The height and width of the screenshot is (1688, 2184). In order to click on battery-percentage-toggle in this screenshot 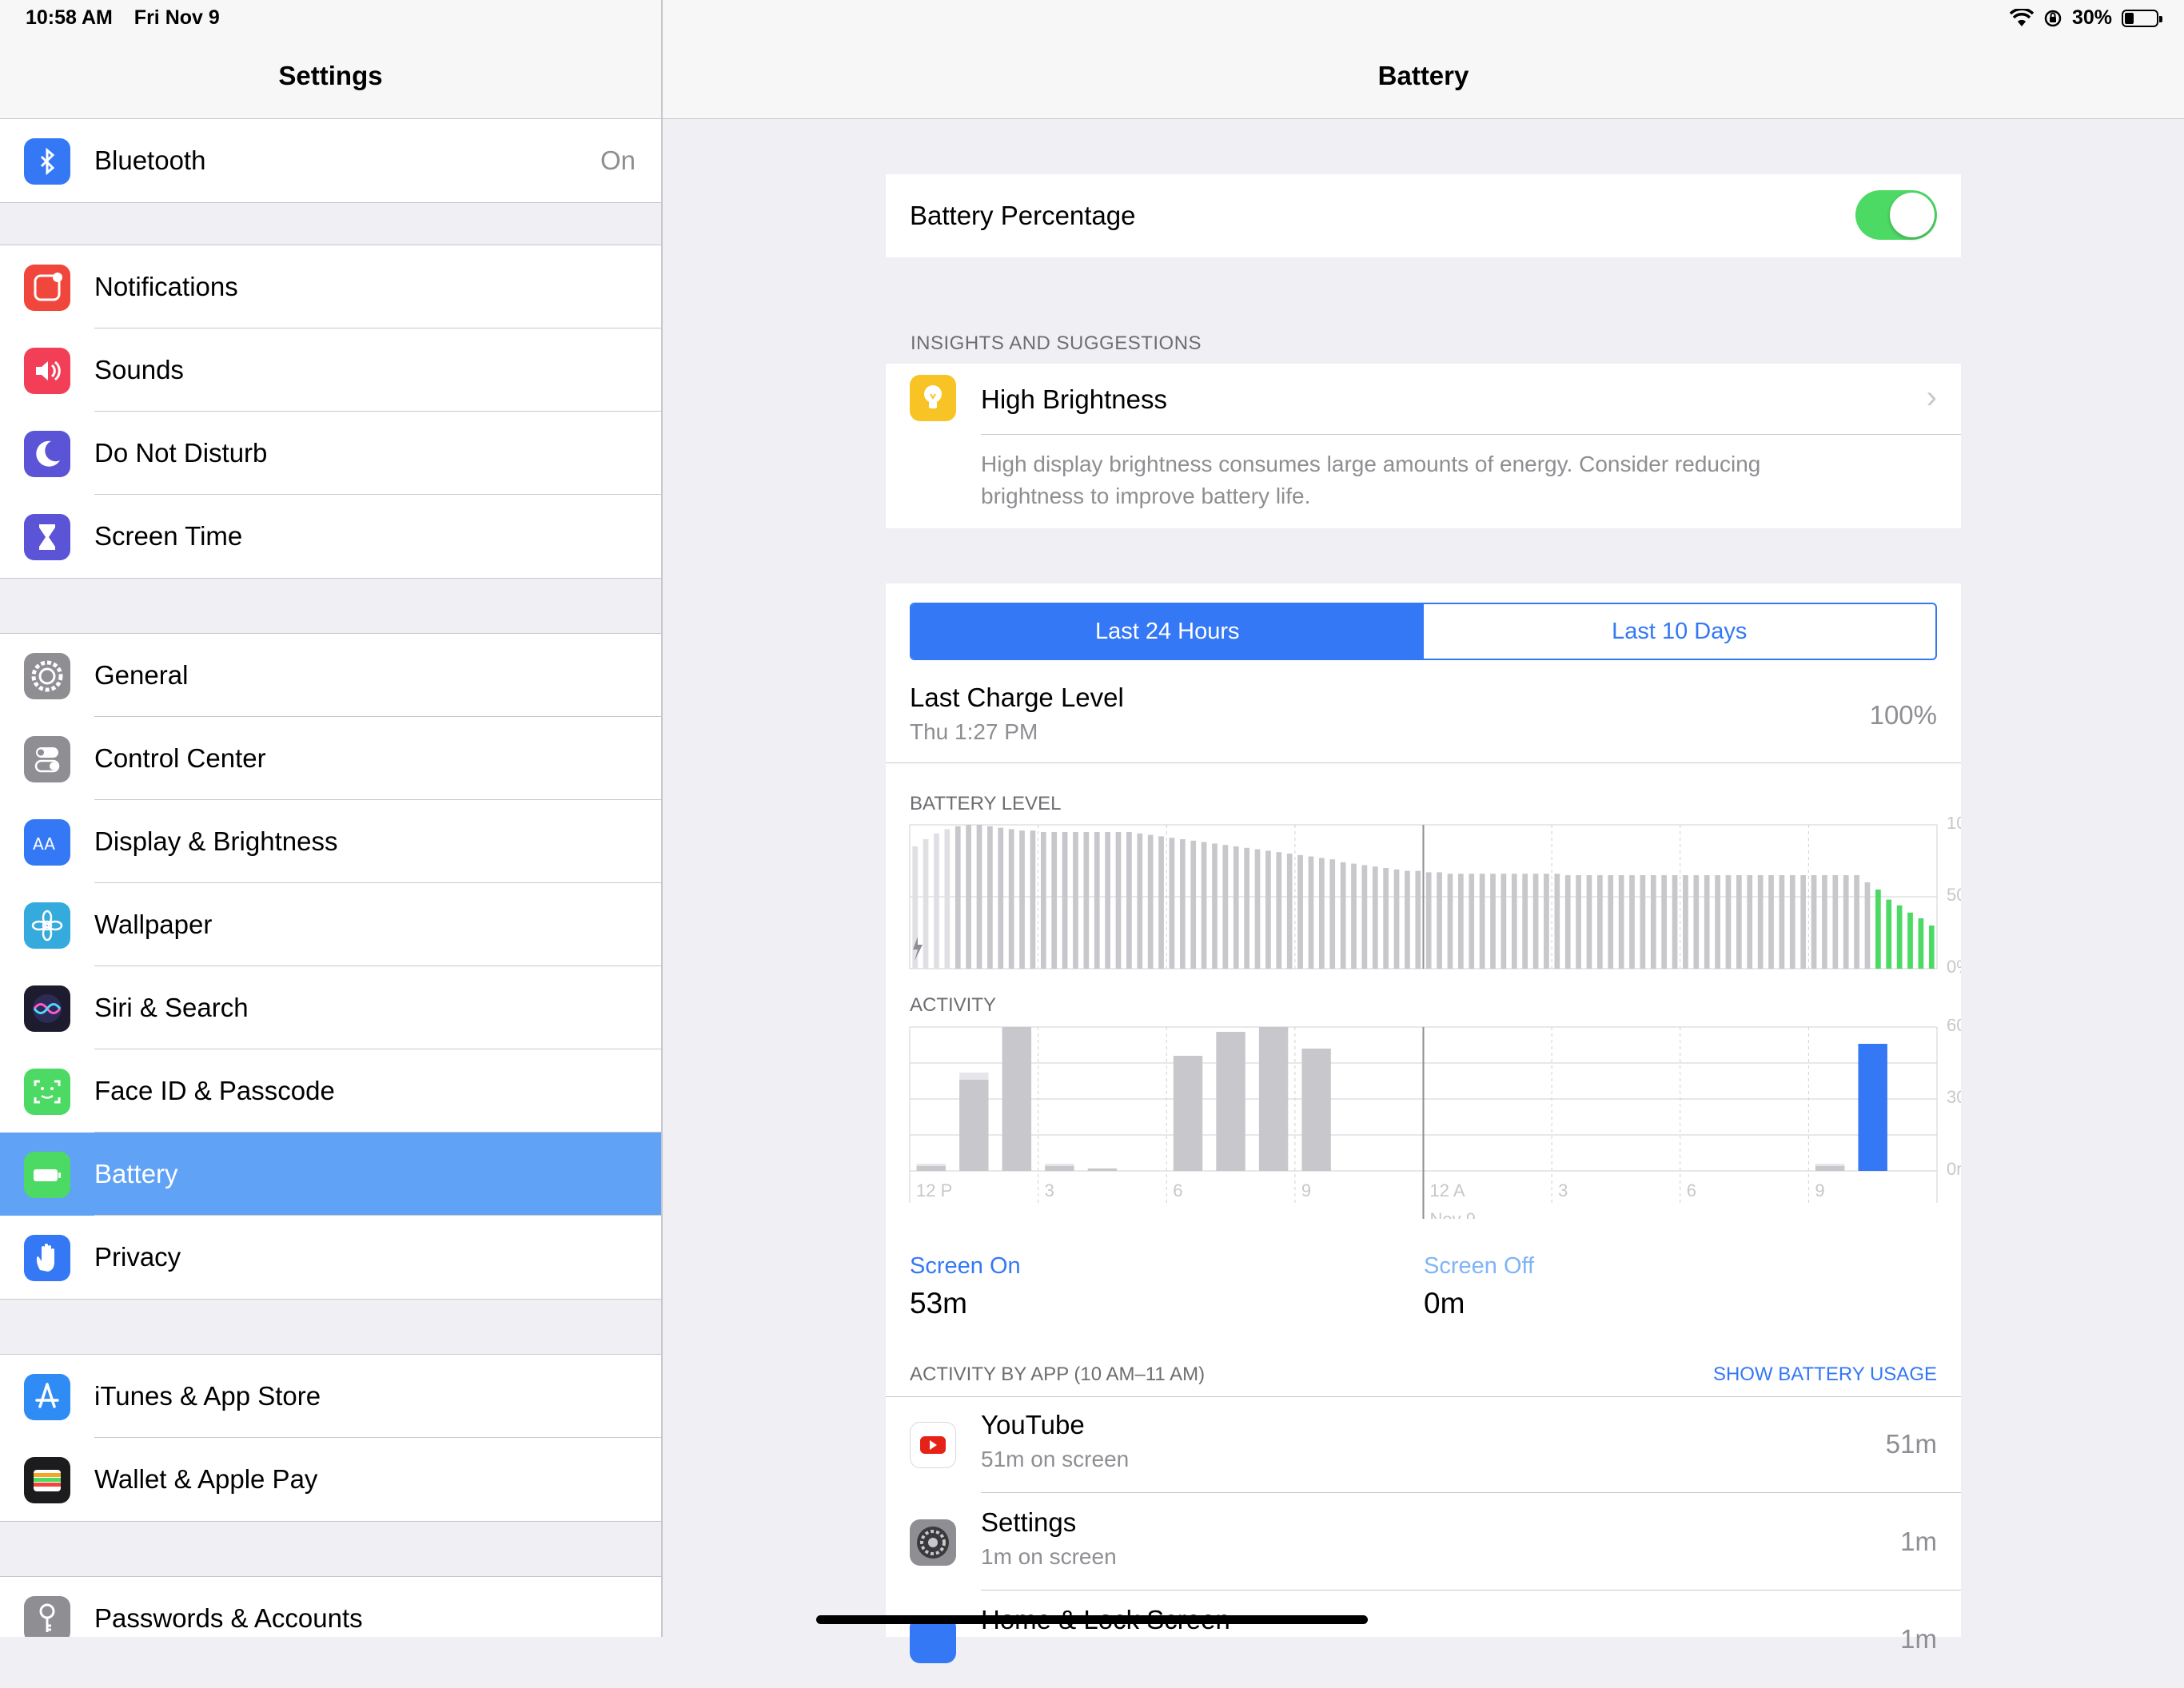, I will do `click(1896, 215)`.